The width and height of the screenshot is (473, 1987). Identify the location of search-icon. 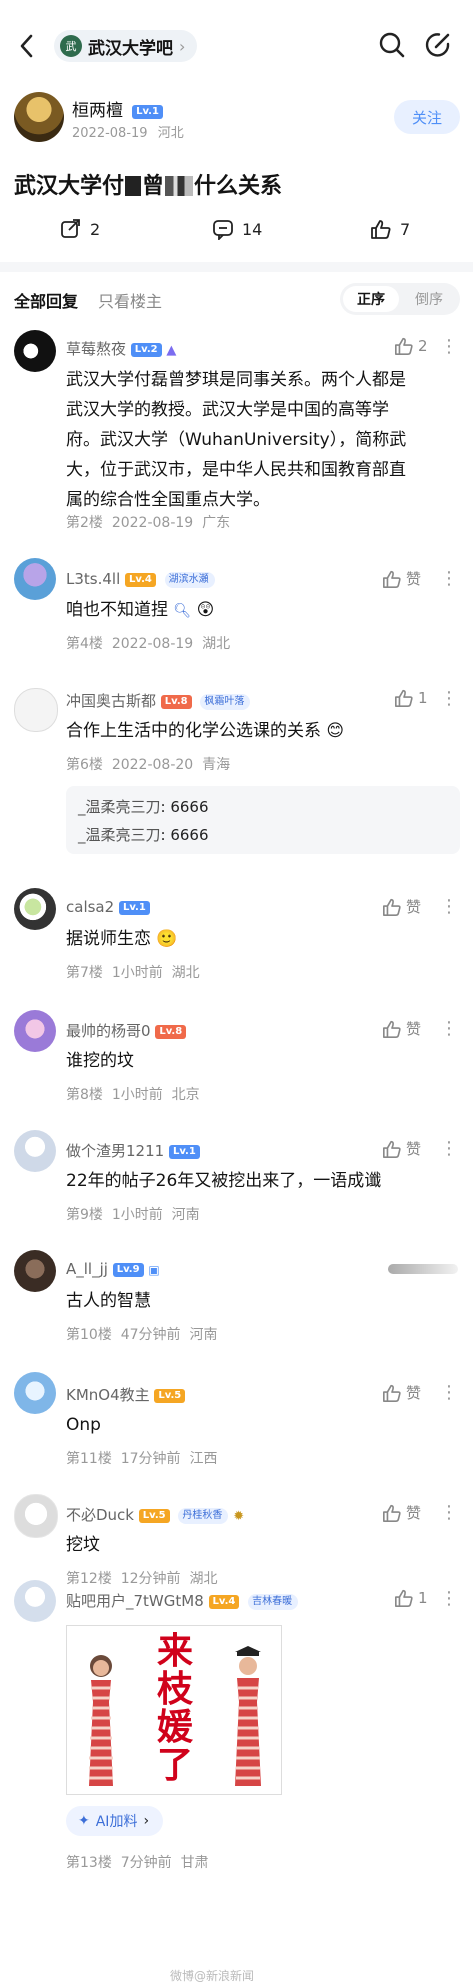
(392, 45).